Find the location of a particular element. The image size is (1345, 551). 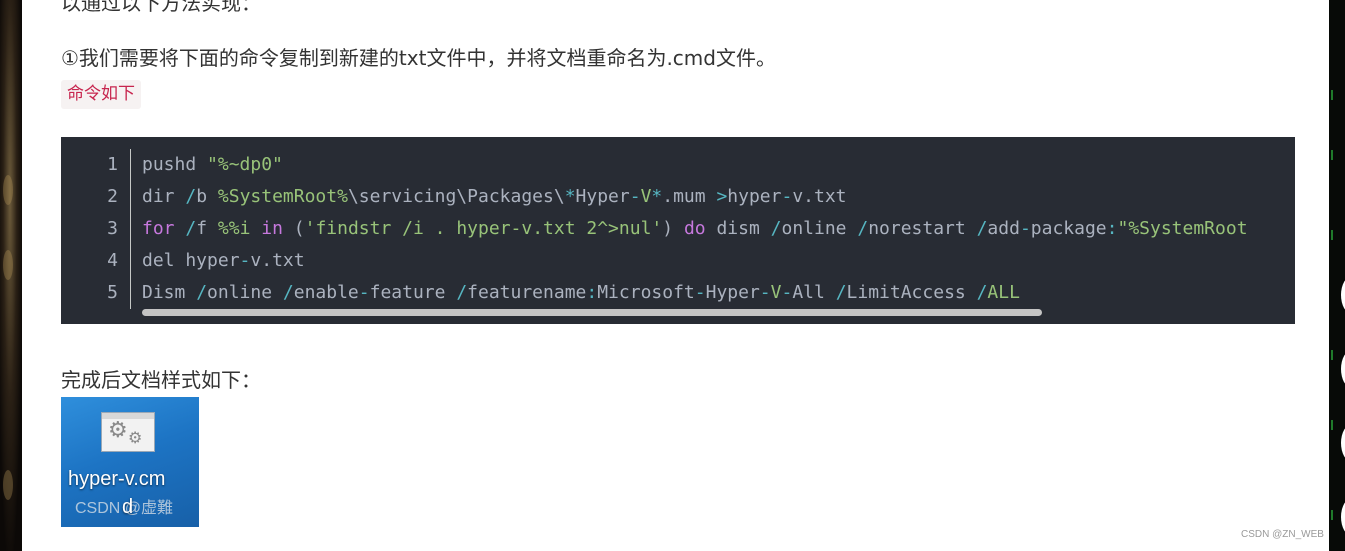

article-done-label: 完成后文档样式如下： is located at coordinates (161, 380).